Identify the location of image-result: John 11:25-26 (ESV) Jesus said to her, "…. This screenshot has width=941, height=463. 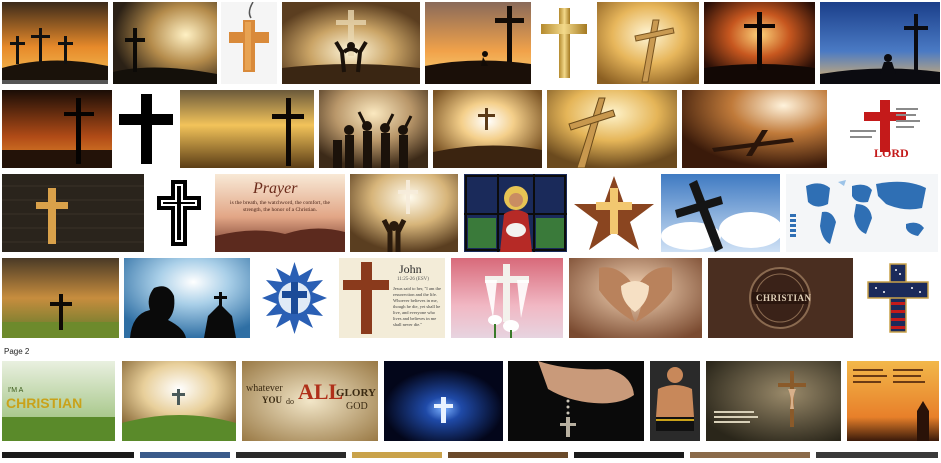
(392, 298).